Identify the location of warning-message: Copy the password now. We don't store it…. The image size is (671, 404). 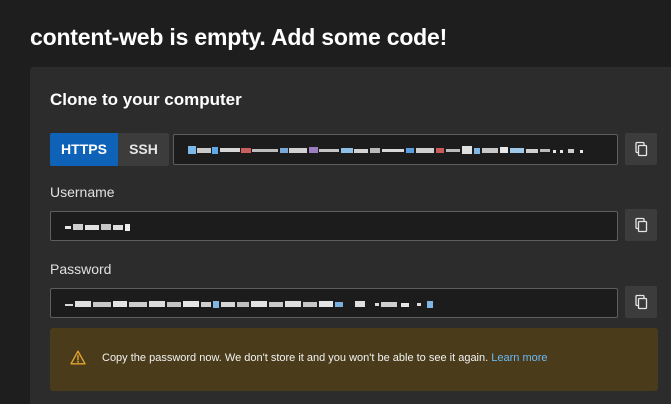
(295, 358).